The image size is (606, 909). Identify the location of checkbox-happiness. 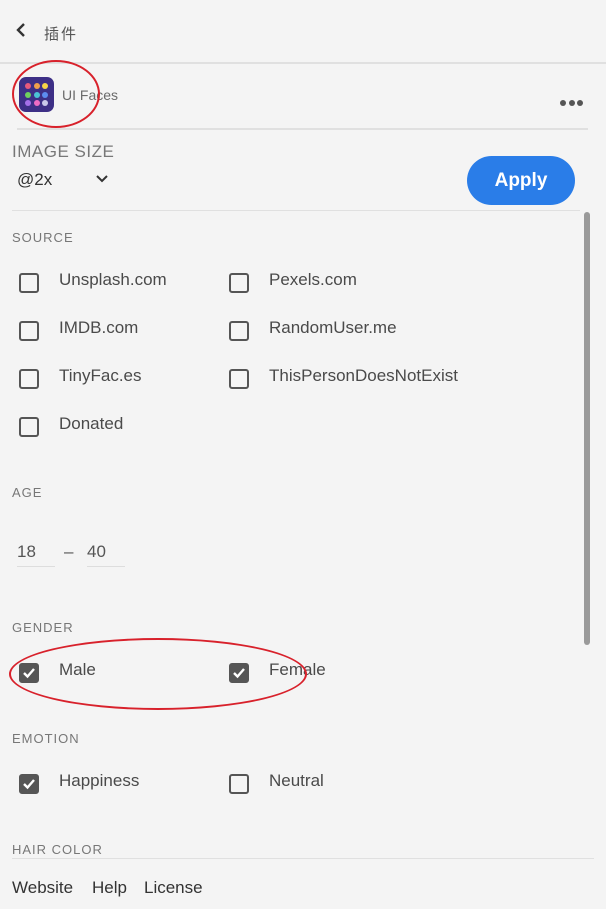
(29, 784).